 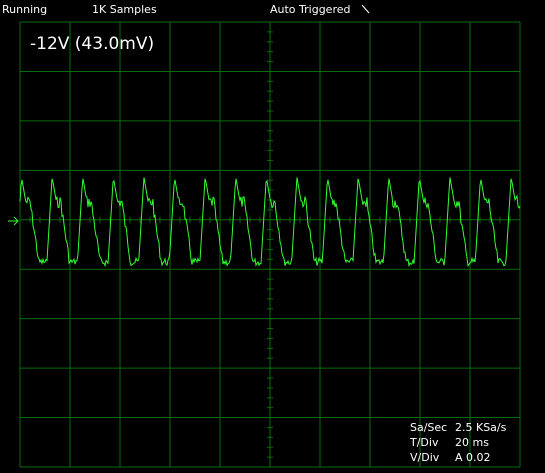 What do you see at coordinates (473, 457) in the screenshot?
I see `volt-div-value: A 0.02` at bounding box center [473, 457].